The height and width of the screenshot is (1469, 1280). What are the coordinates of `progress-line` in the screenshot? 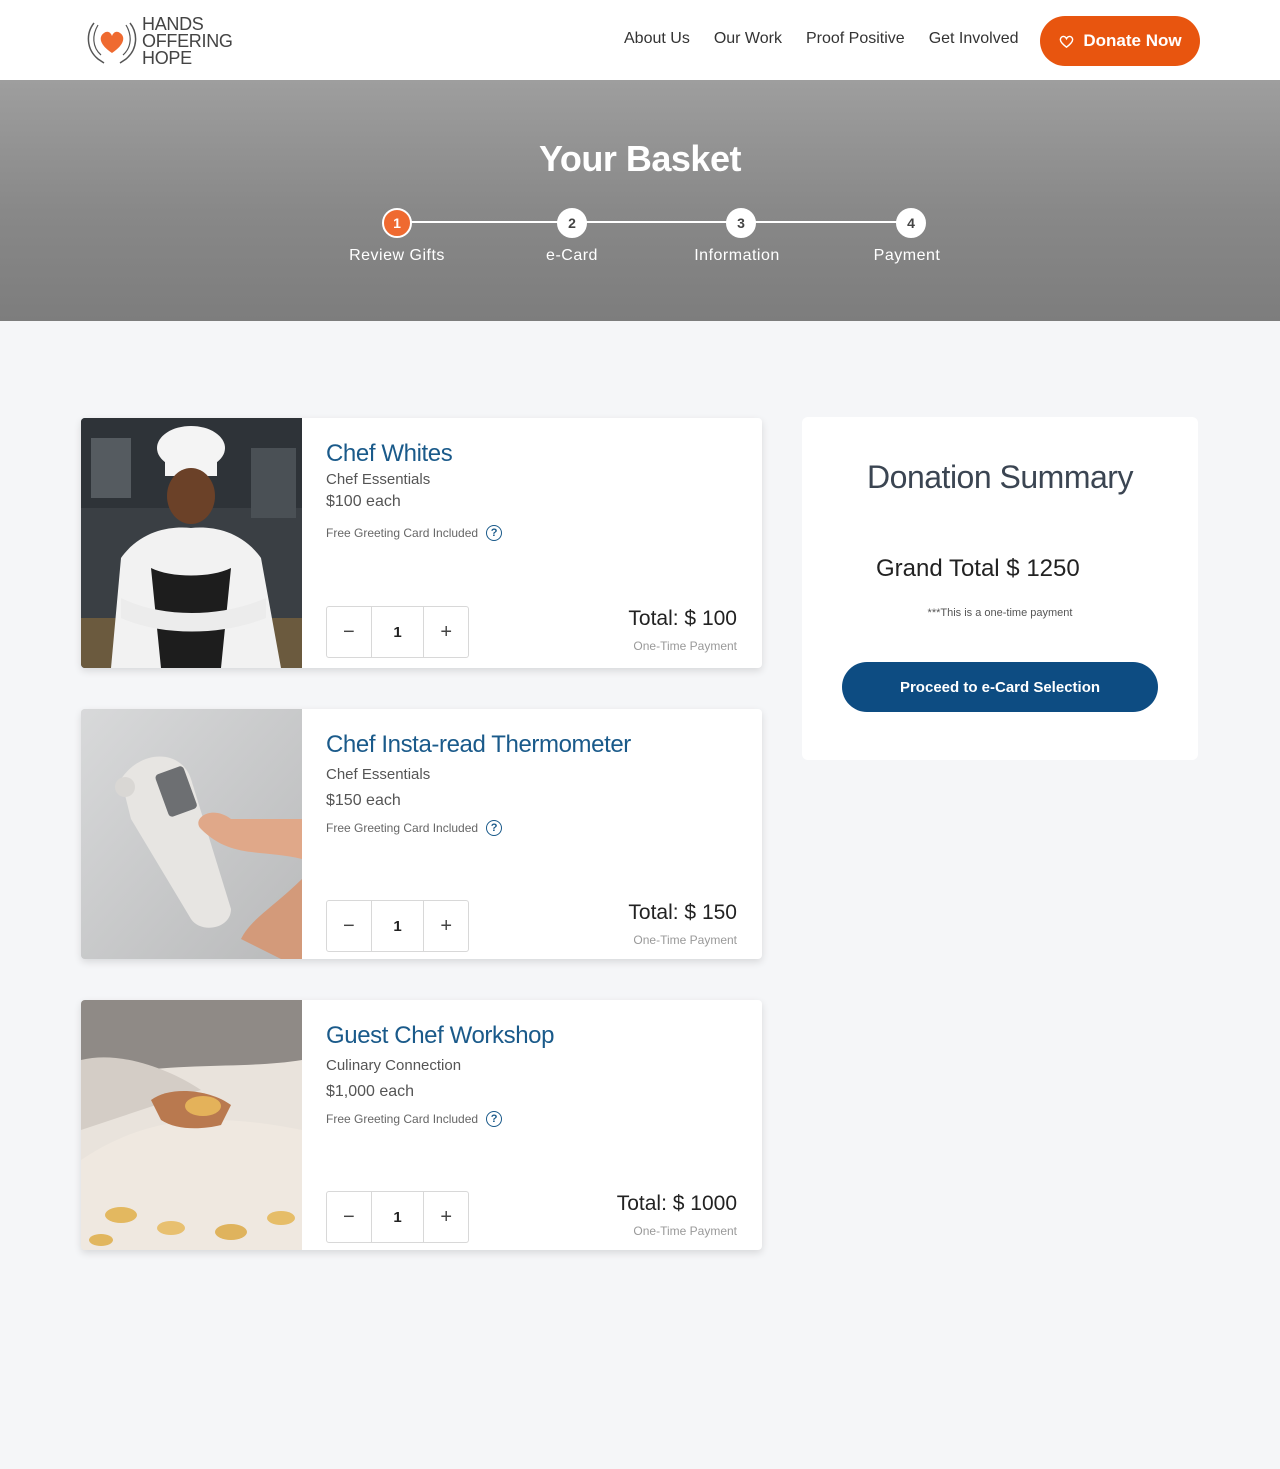 It's located at (654, 222).